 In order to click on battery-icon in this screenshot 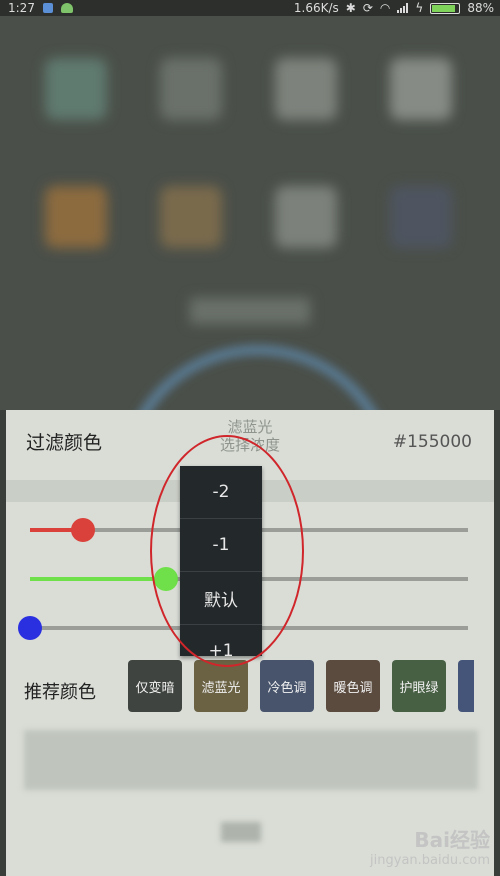, I will do `click(445, 8)`.